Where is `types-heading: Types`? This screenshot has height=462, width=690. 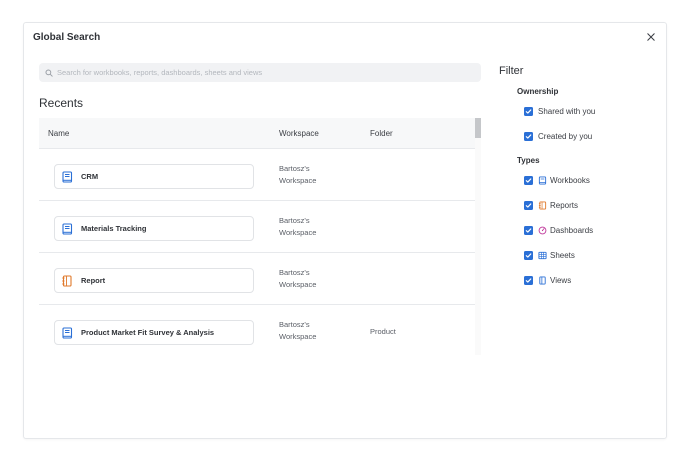
types-heading: Types is located at coordinates (528, 160).